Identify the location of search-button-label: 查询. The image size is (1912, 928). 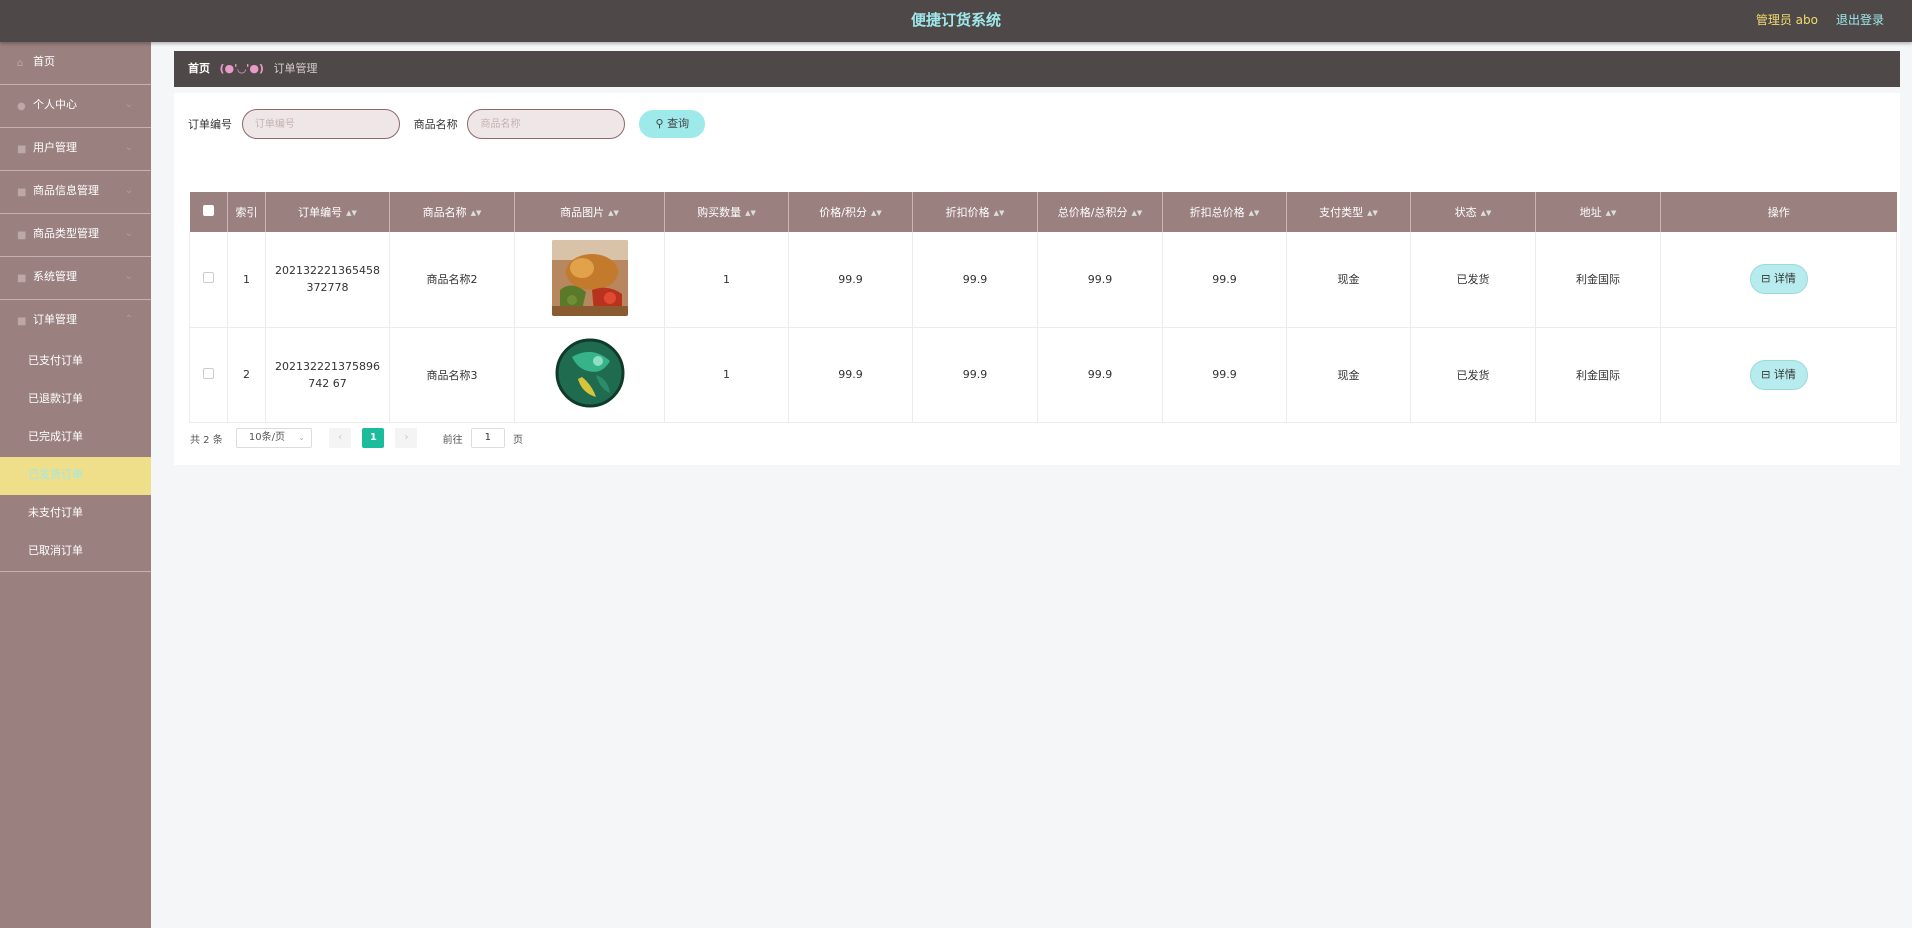
(678, 123).